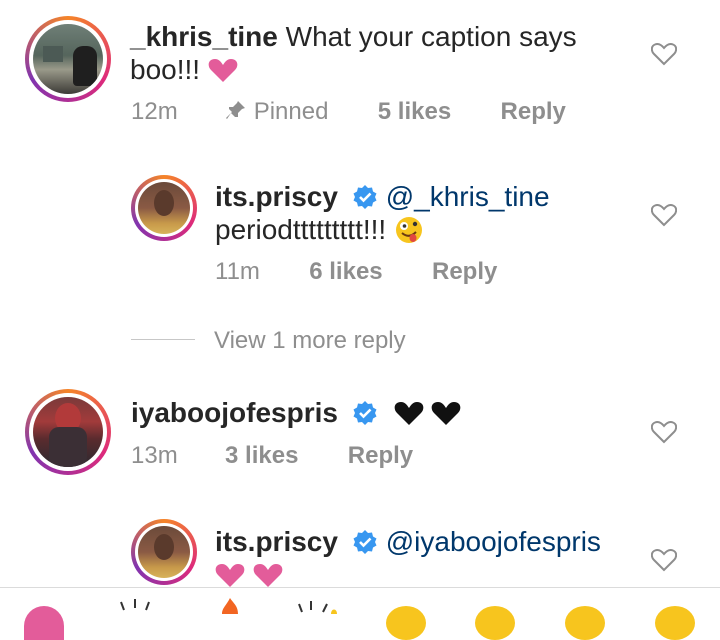 The image size is (720, 640). What do you see at coordinates (360, 613) in the screenshot?
I see `emoji-reaction-bar` at bounding box center [360, 613].